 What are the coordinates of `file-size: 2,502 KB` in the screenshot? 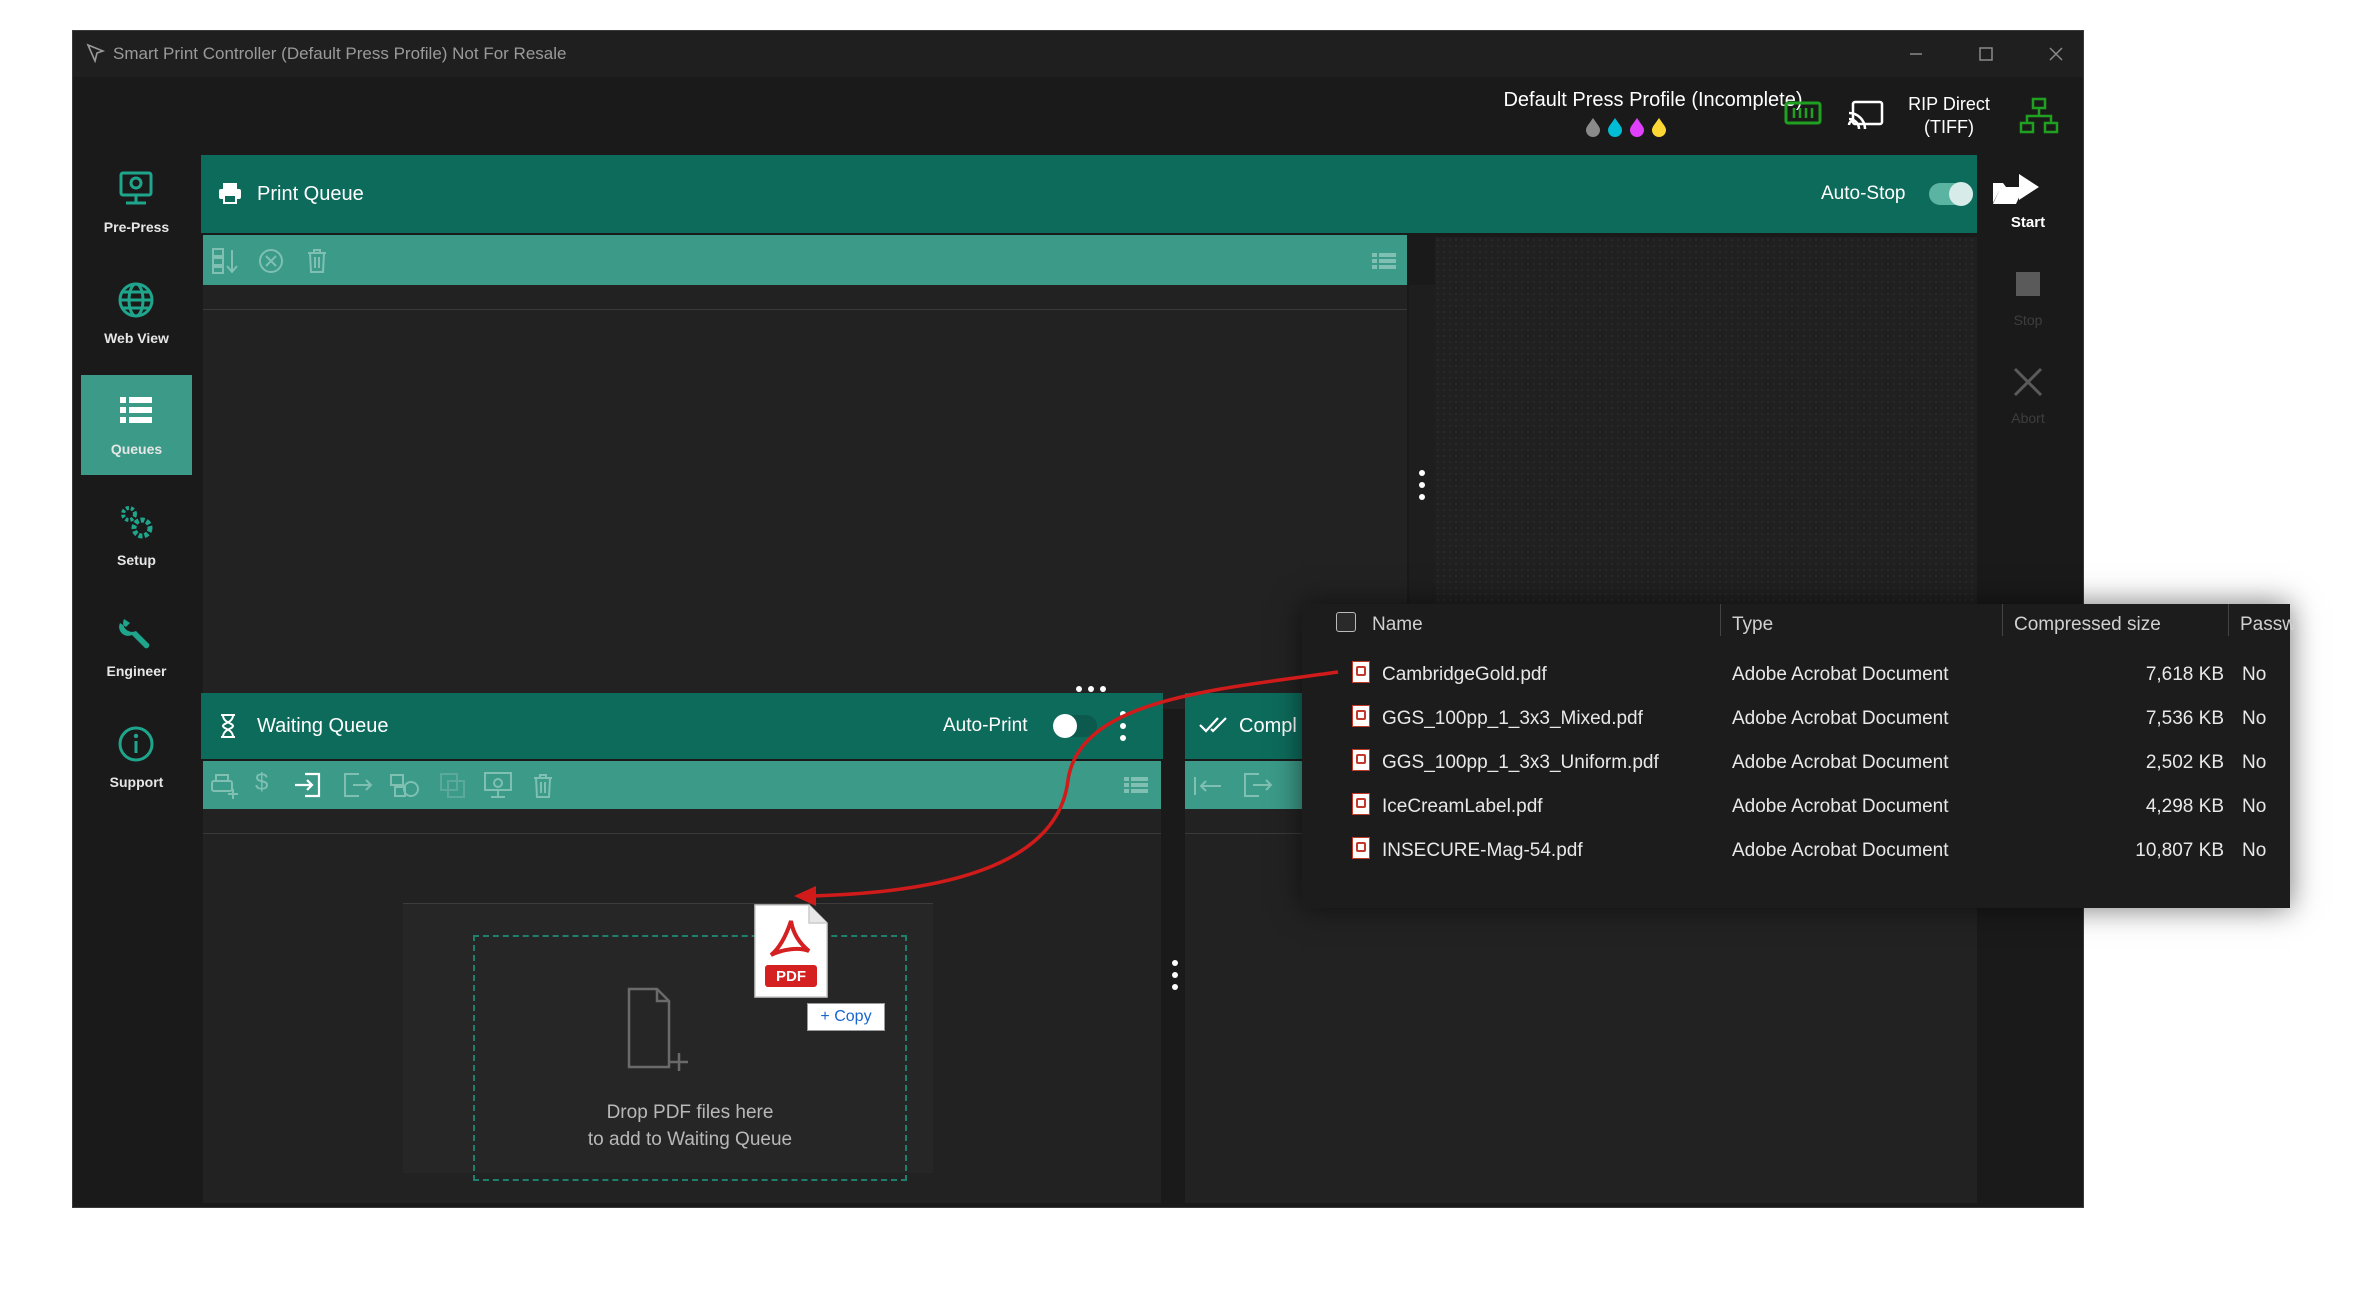 It's located at (2184, 762).